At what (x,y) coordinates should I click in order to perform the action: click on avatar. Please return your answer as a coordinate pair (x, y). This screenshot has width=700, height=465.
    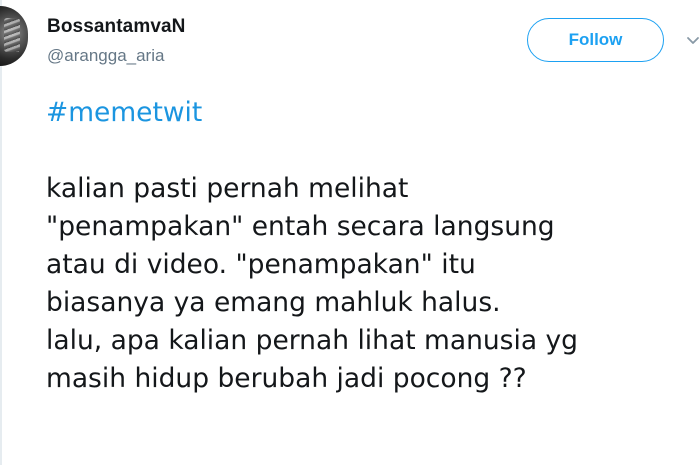
    Looking at the image, I should click on (14, 36).